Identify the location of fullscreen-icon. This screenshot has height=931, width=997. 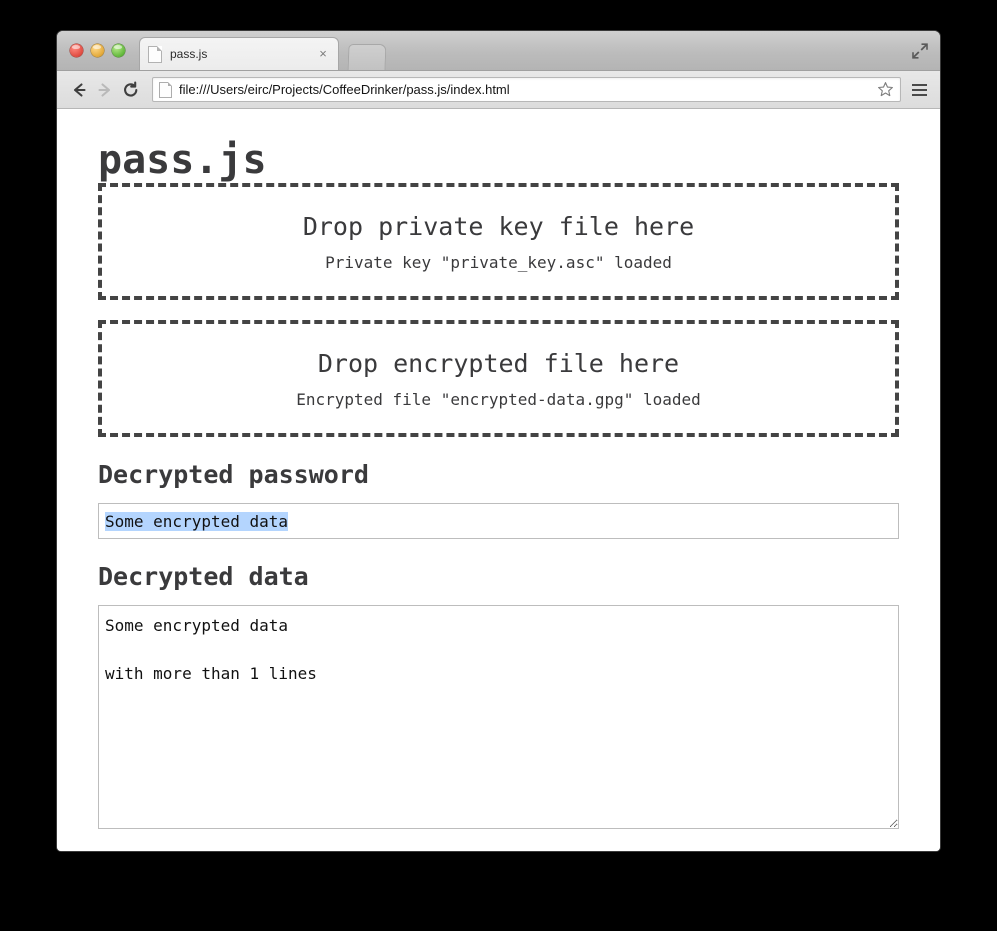
(920, 51).